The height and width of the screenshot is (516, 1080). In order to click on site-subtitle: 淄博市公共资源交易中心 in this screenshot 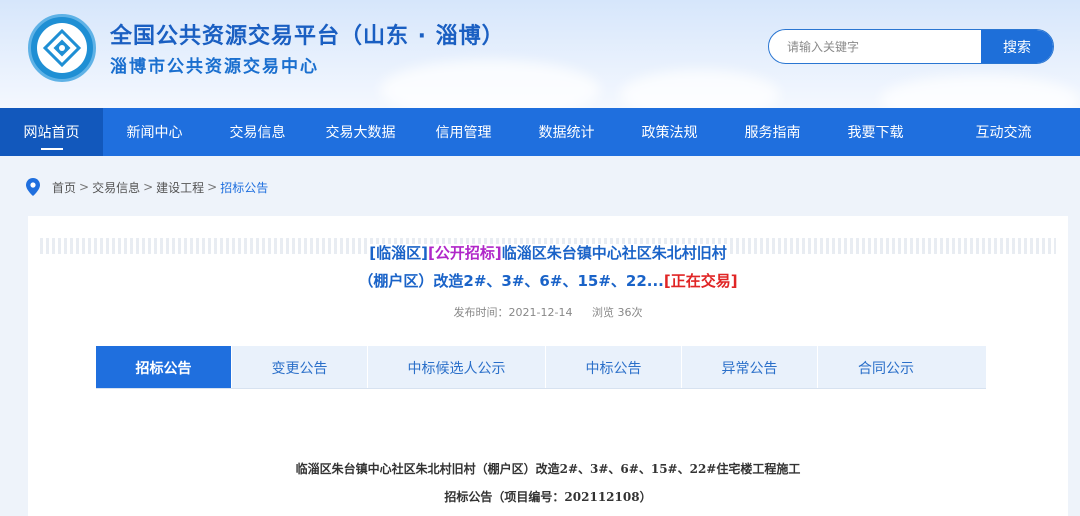, I will do `click(214, 67)`.